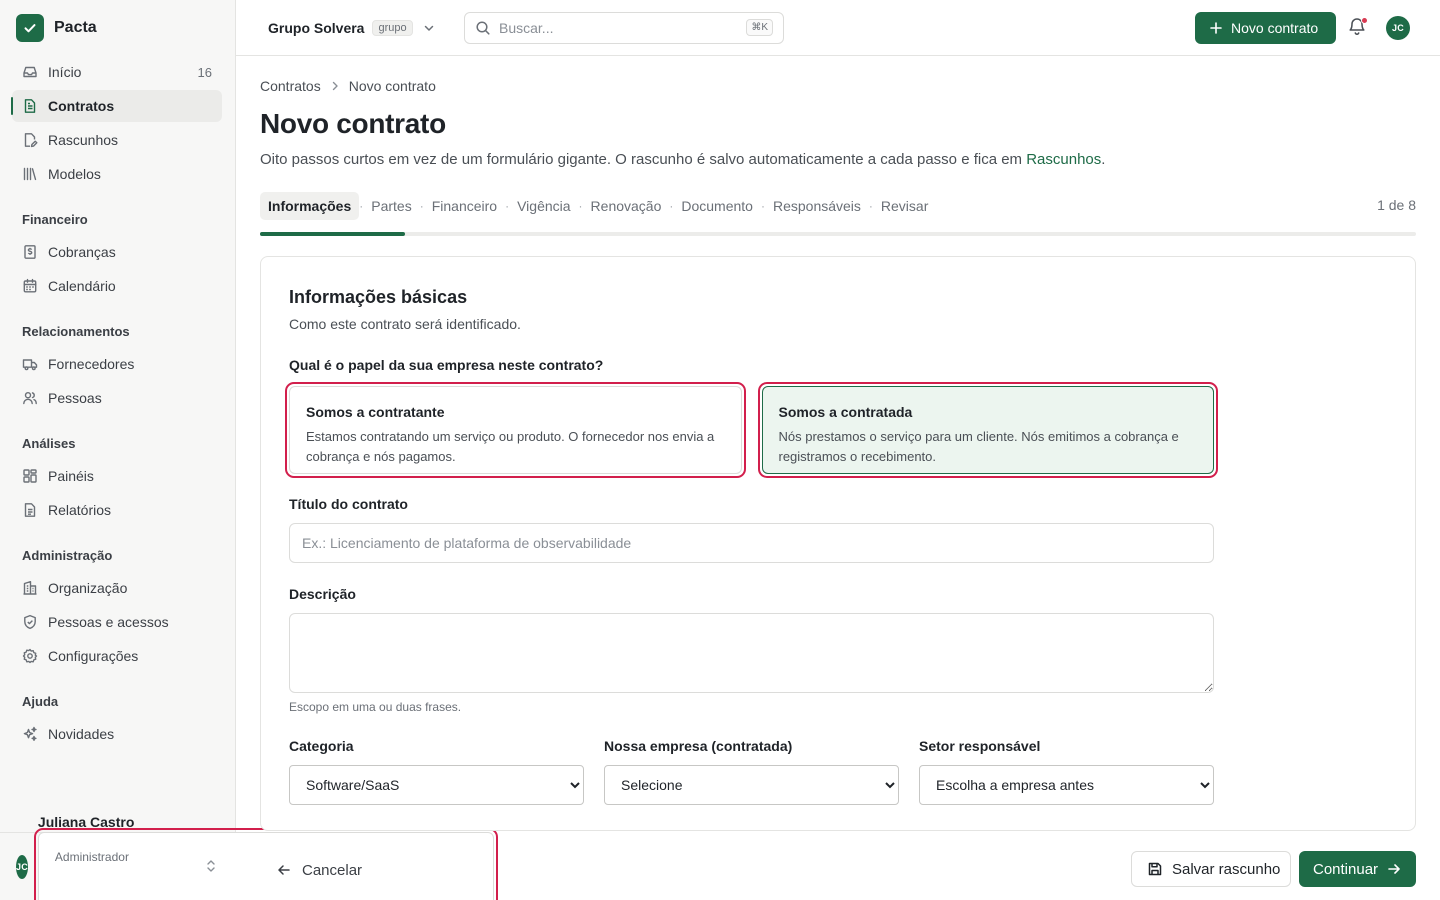  What do you see at coordinates (117, 174) in the screenshot?
I see `sidebar-item-modelos: Modelos` at bounding box center [117, 174].